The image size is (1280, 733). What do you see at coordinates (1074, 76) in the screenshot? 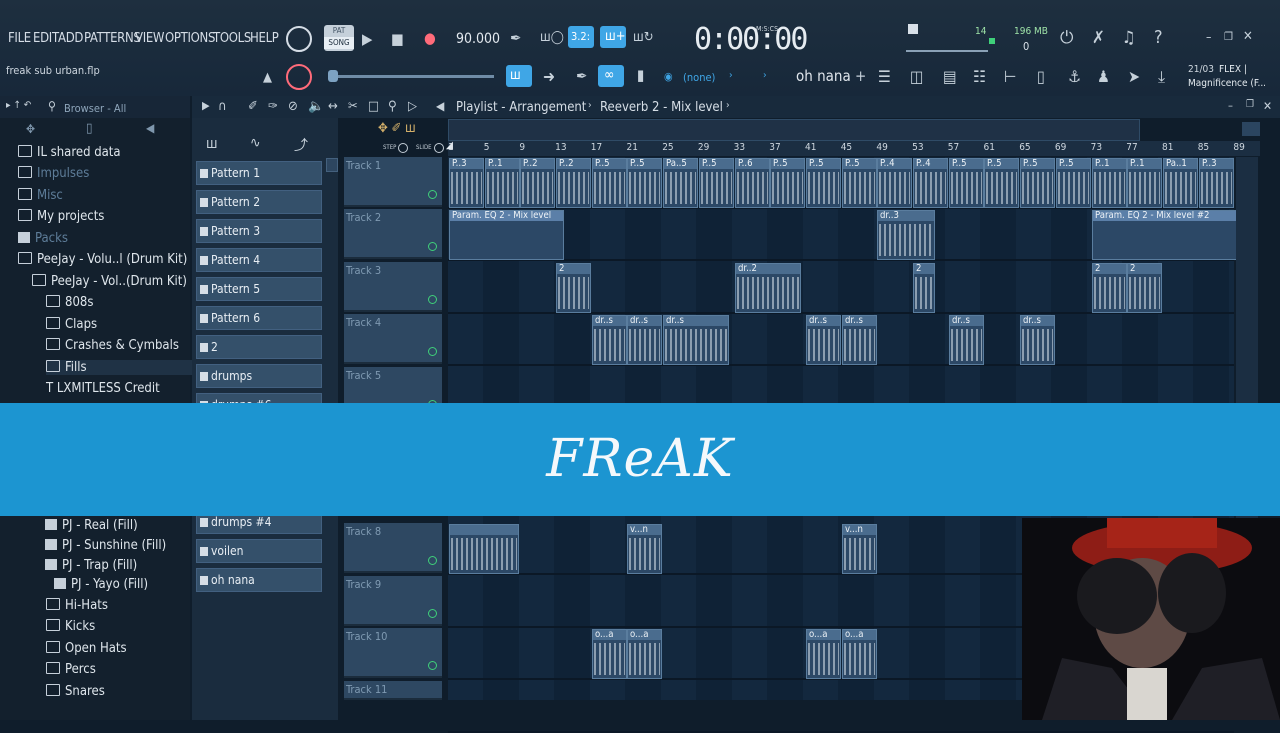
I see `plugin-icon: ⚓` at bounding box center [1074, 76].